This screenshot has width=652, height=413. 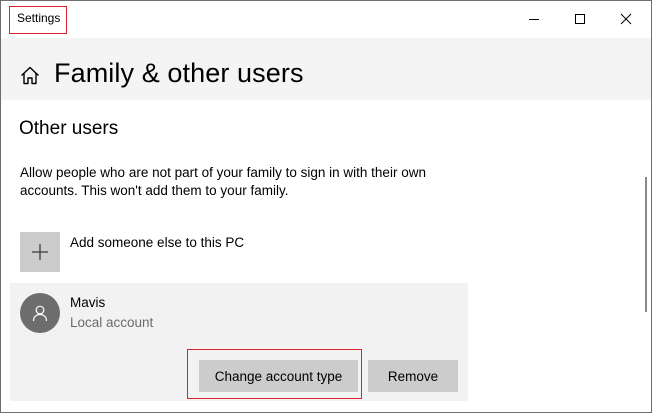 I want to click on section-title: Other users, so click(x=69, y=128).